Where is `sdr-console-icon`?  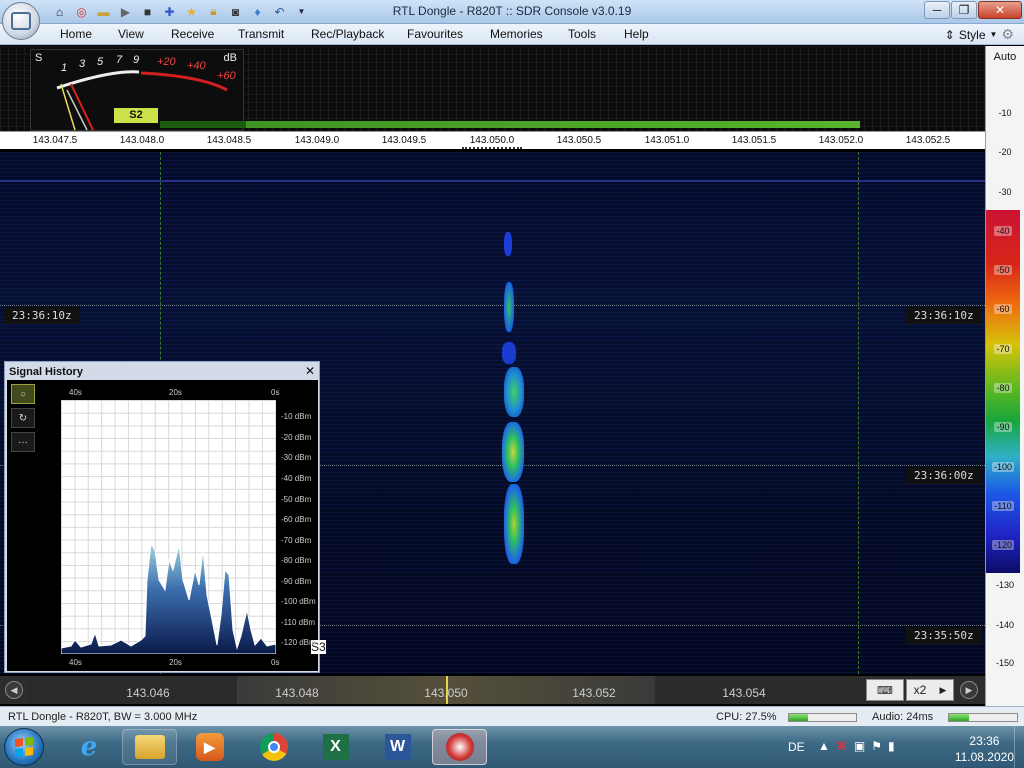 sdr-console-icon is located at coordinates (459, 747).